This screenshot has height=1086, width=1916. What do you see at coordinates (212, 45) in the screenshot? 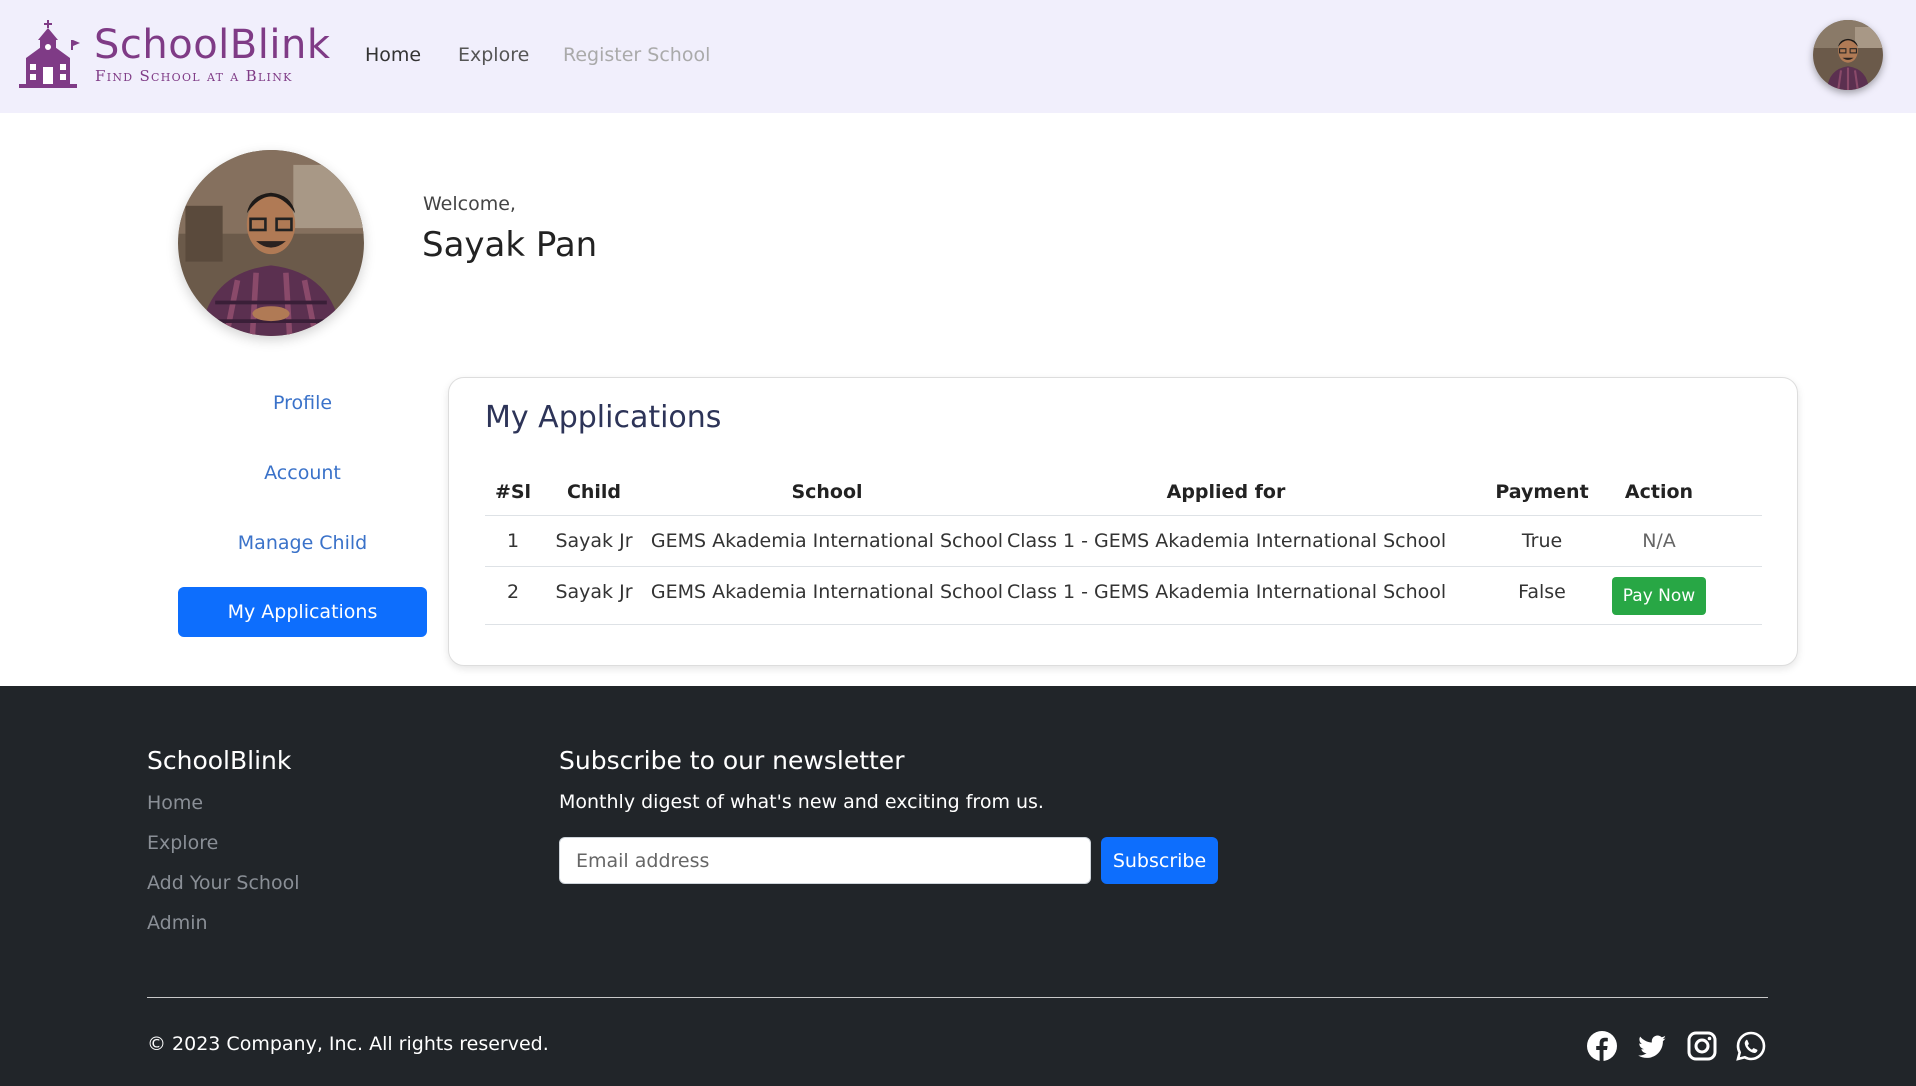
I see `logo-title: SchoolBlink` at bounding box center [212, 45].